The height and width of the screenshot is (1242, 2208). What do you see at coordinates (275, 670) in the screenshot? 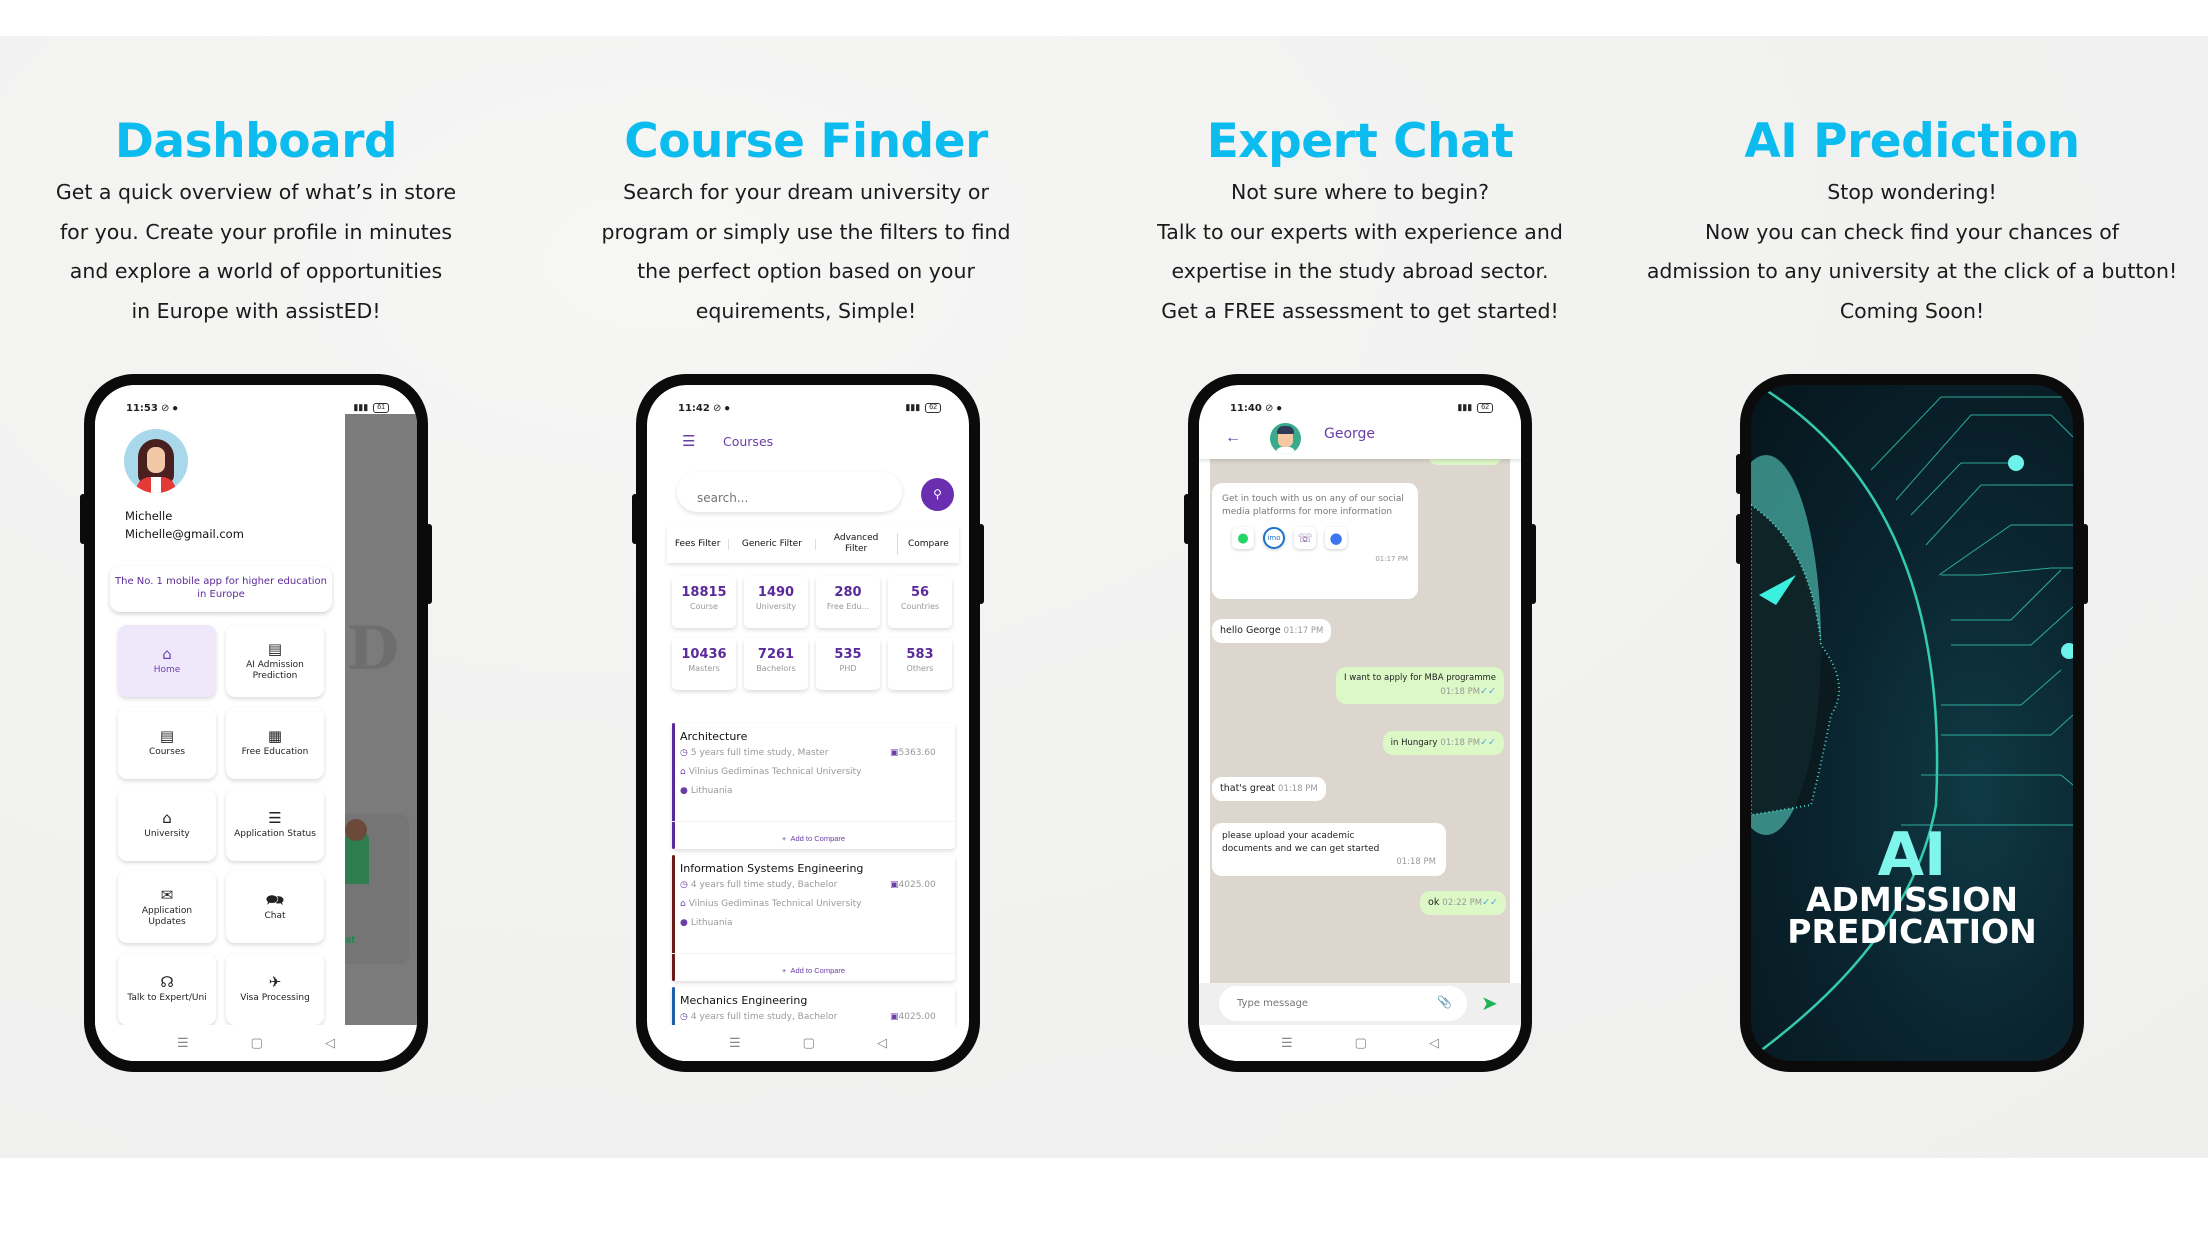
I see `tile-label: AI Admission Prediction` at bounding box center [275, 670].